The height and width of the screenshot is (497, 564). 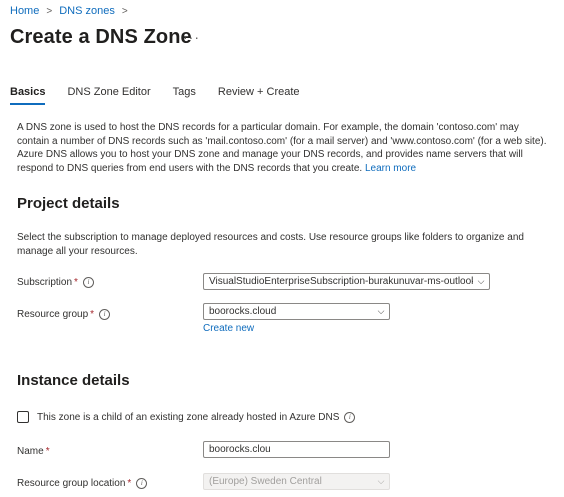 What do you see at coordinates (259, 95) in the screenshot?
I see `tab-review-create: Review + Create` at bounding box center [259, 95].